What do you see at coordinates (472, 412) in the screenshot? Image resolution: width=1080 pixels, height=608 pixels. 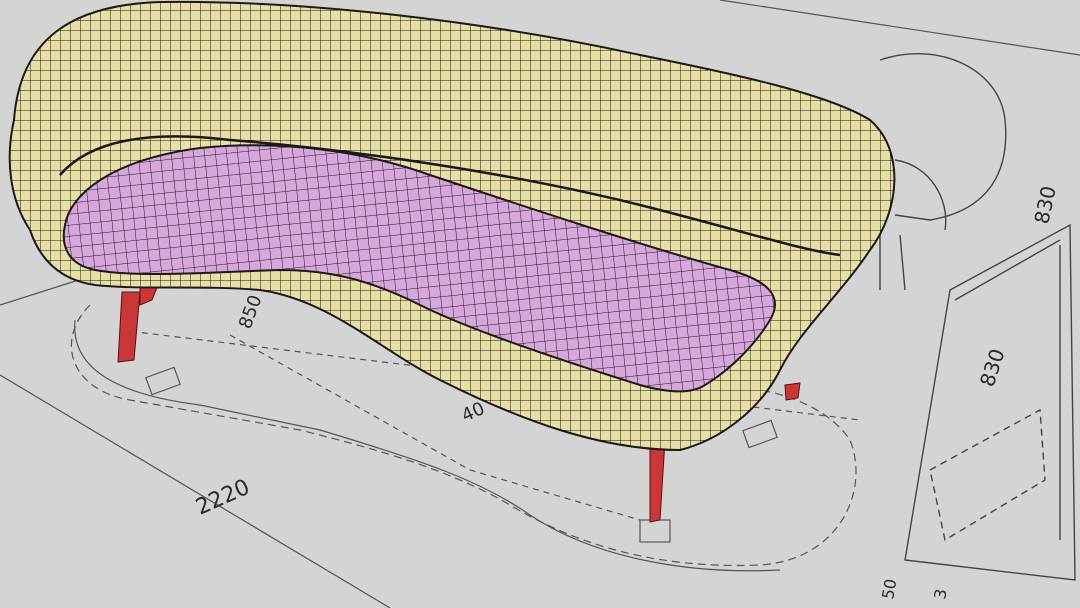 I see `dimension-offset: 40` at bounding box center [472, 412].